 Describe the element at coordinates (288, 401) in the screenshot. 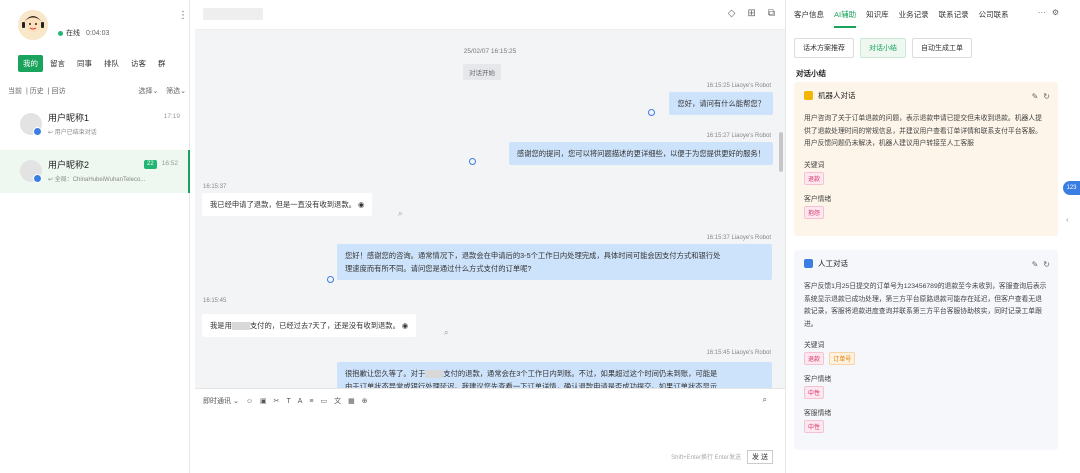

I see `font-size-icon: T` at that location.